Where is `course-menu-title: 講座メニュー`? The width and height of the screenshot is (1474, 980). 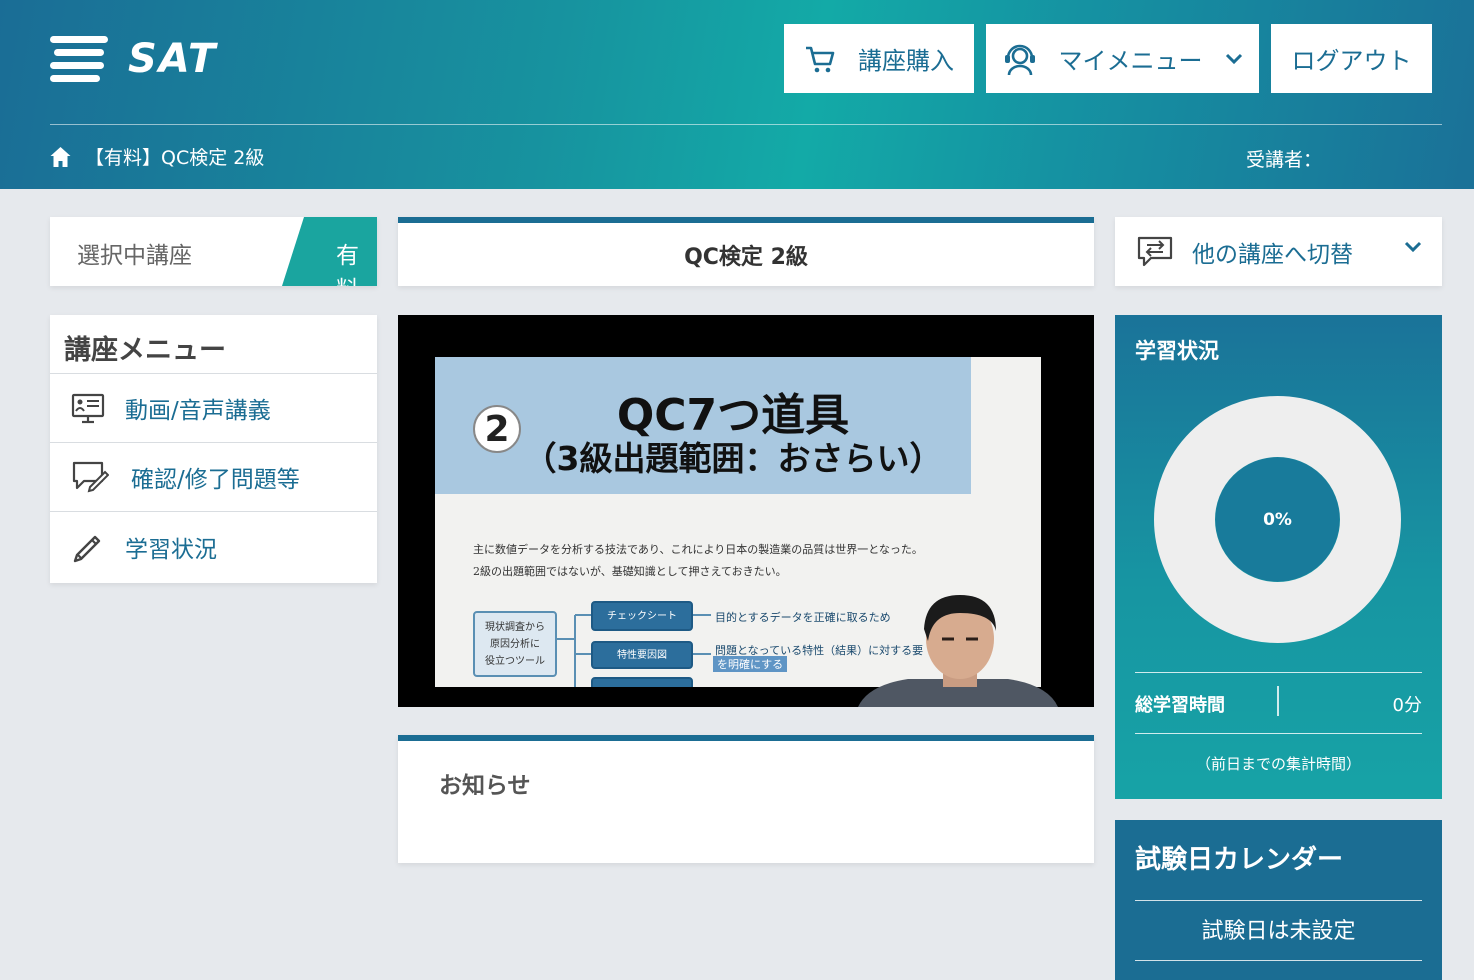
course-menu-title: 講座メニュー is located at coordinates (213, 344).